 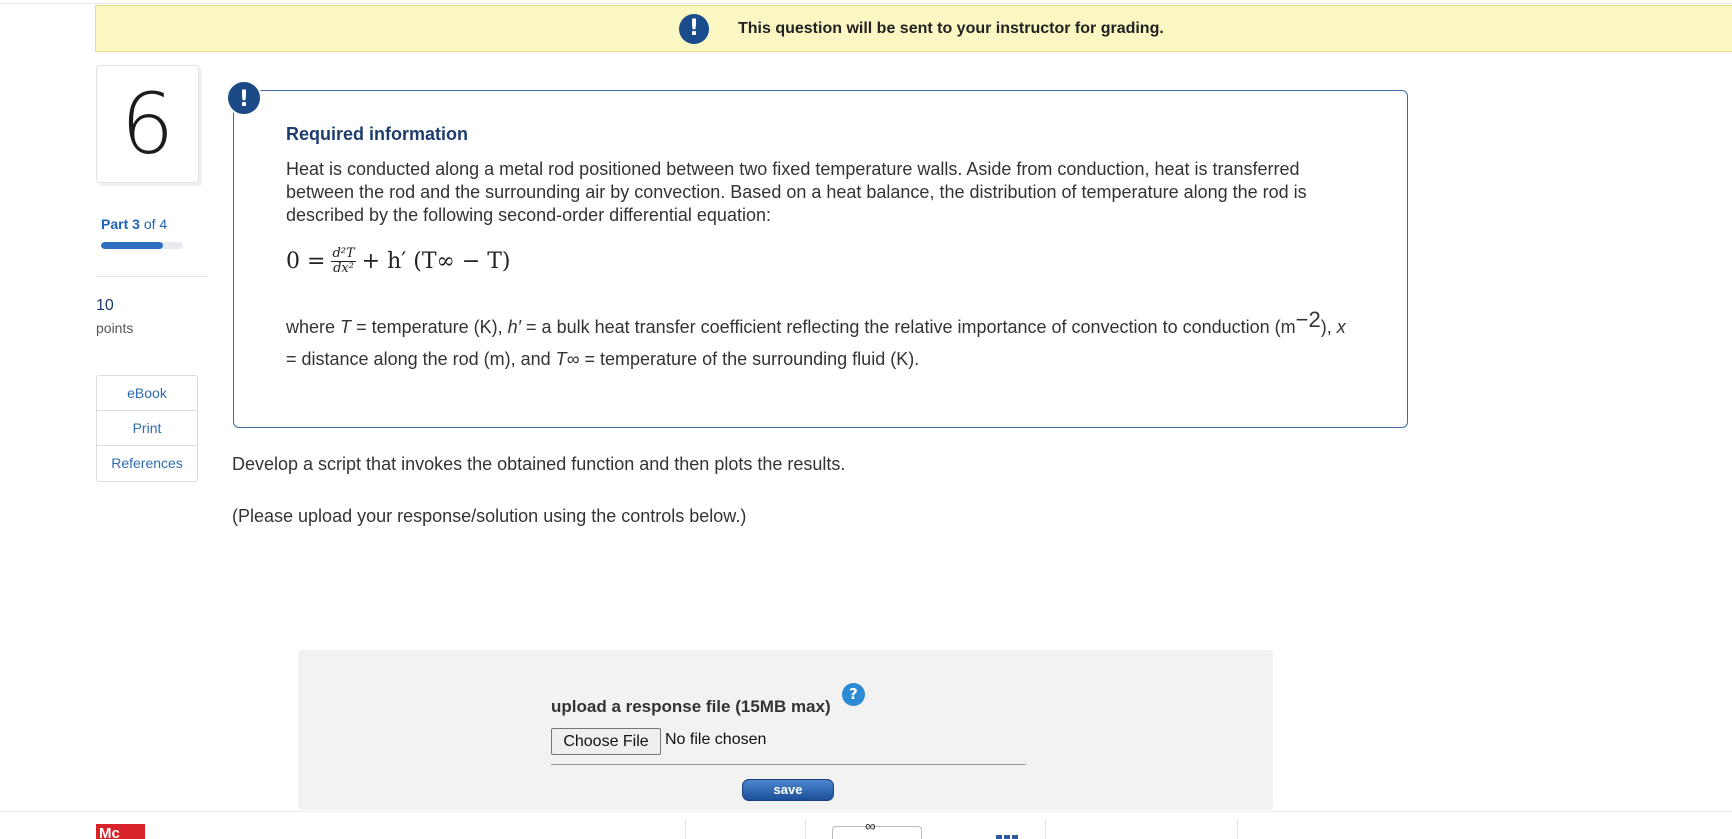 I want to click on mcgraw-hill-logo: Mc, so click(x=120, y=831).